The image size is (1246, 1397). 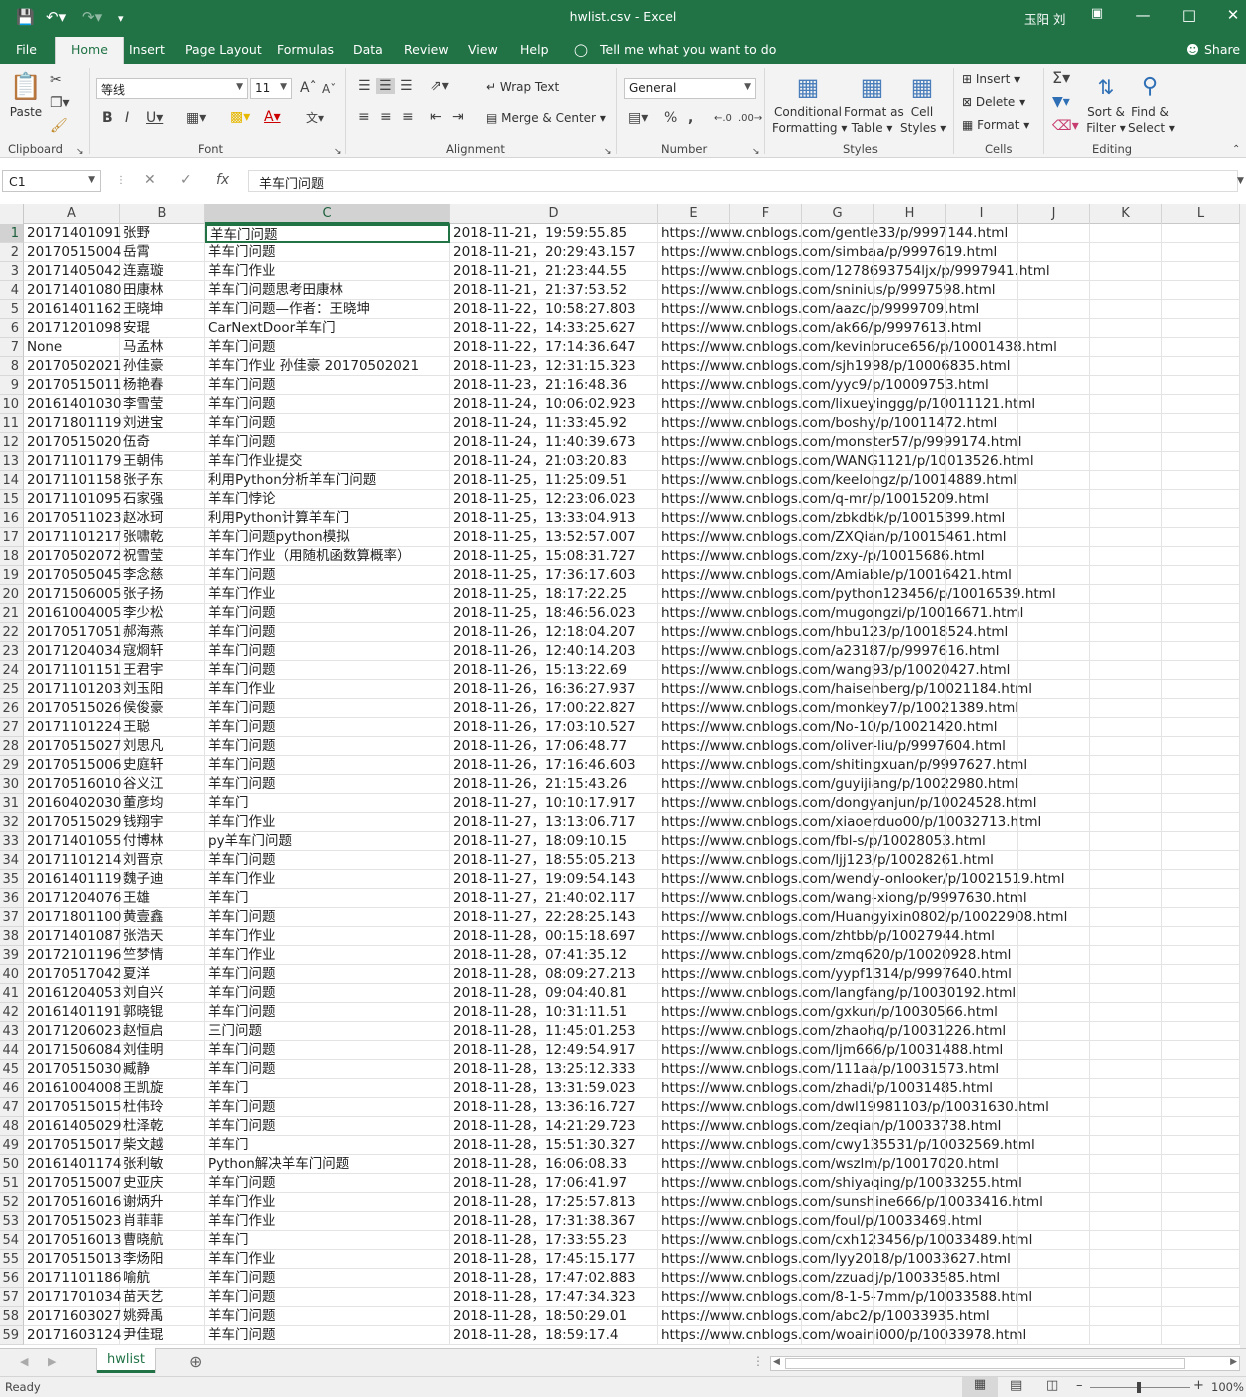 I want to click on column-header-a: A, so click(x=72, y=214).